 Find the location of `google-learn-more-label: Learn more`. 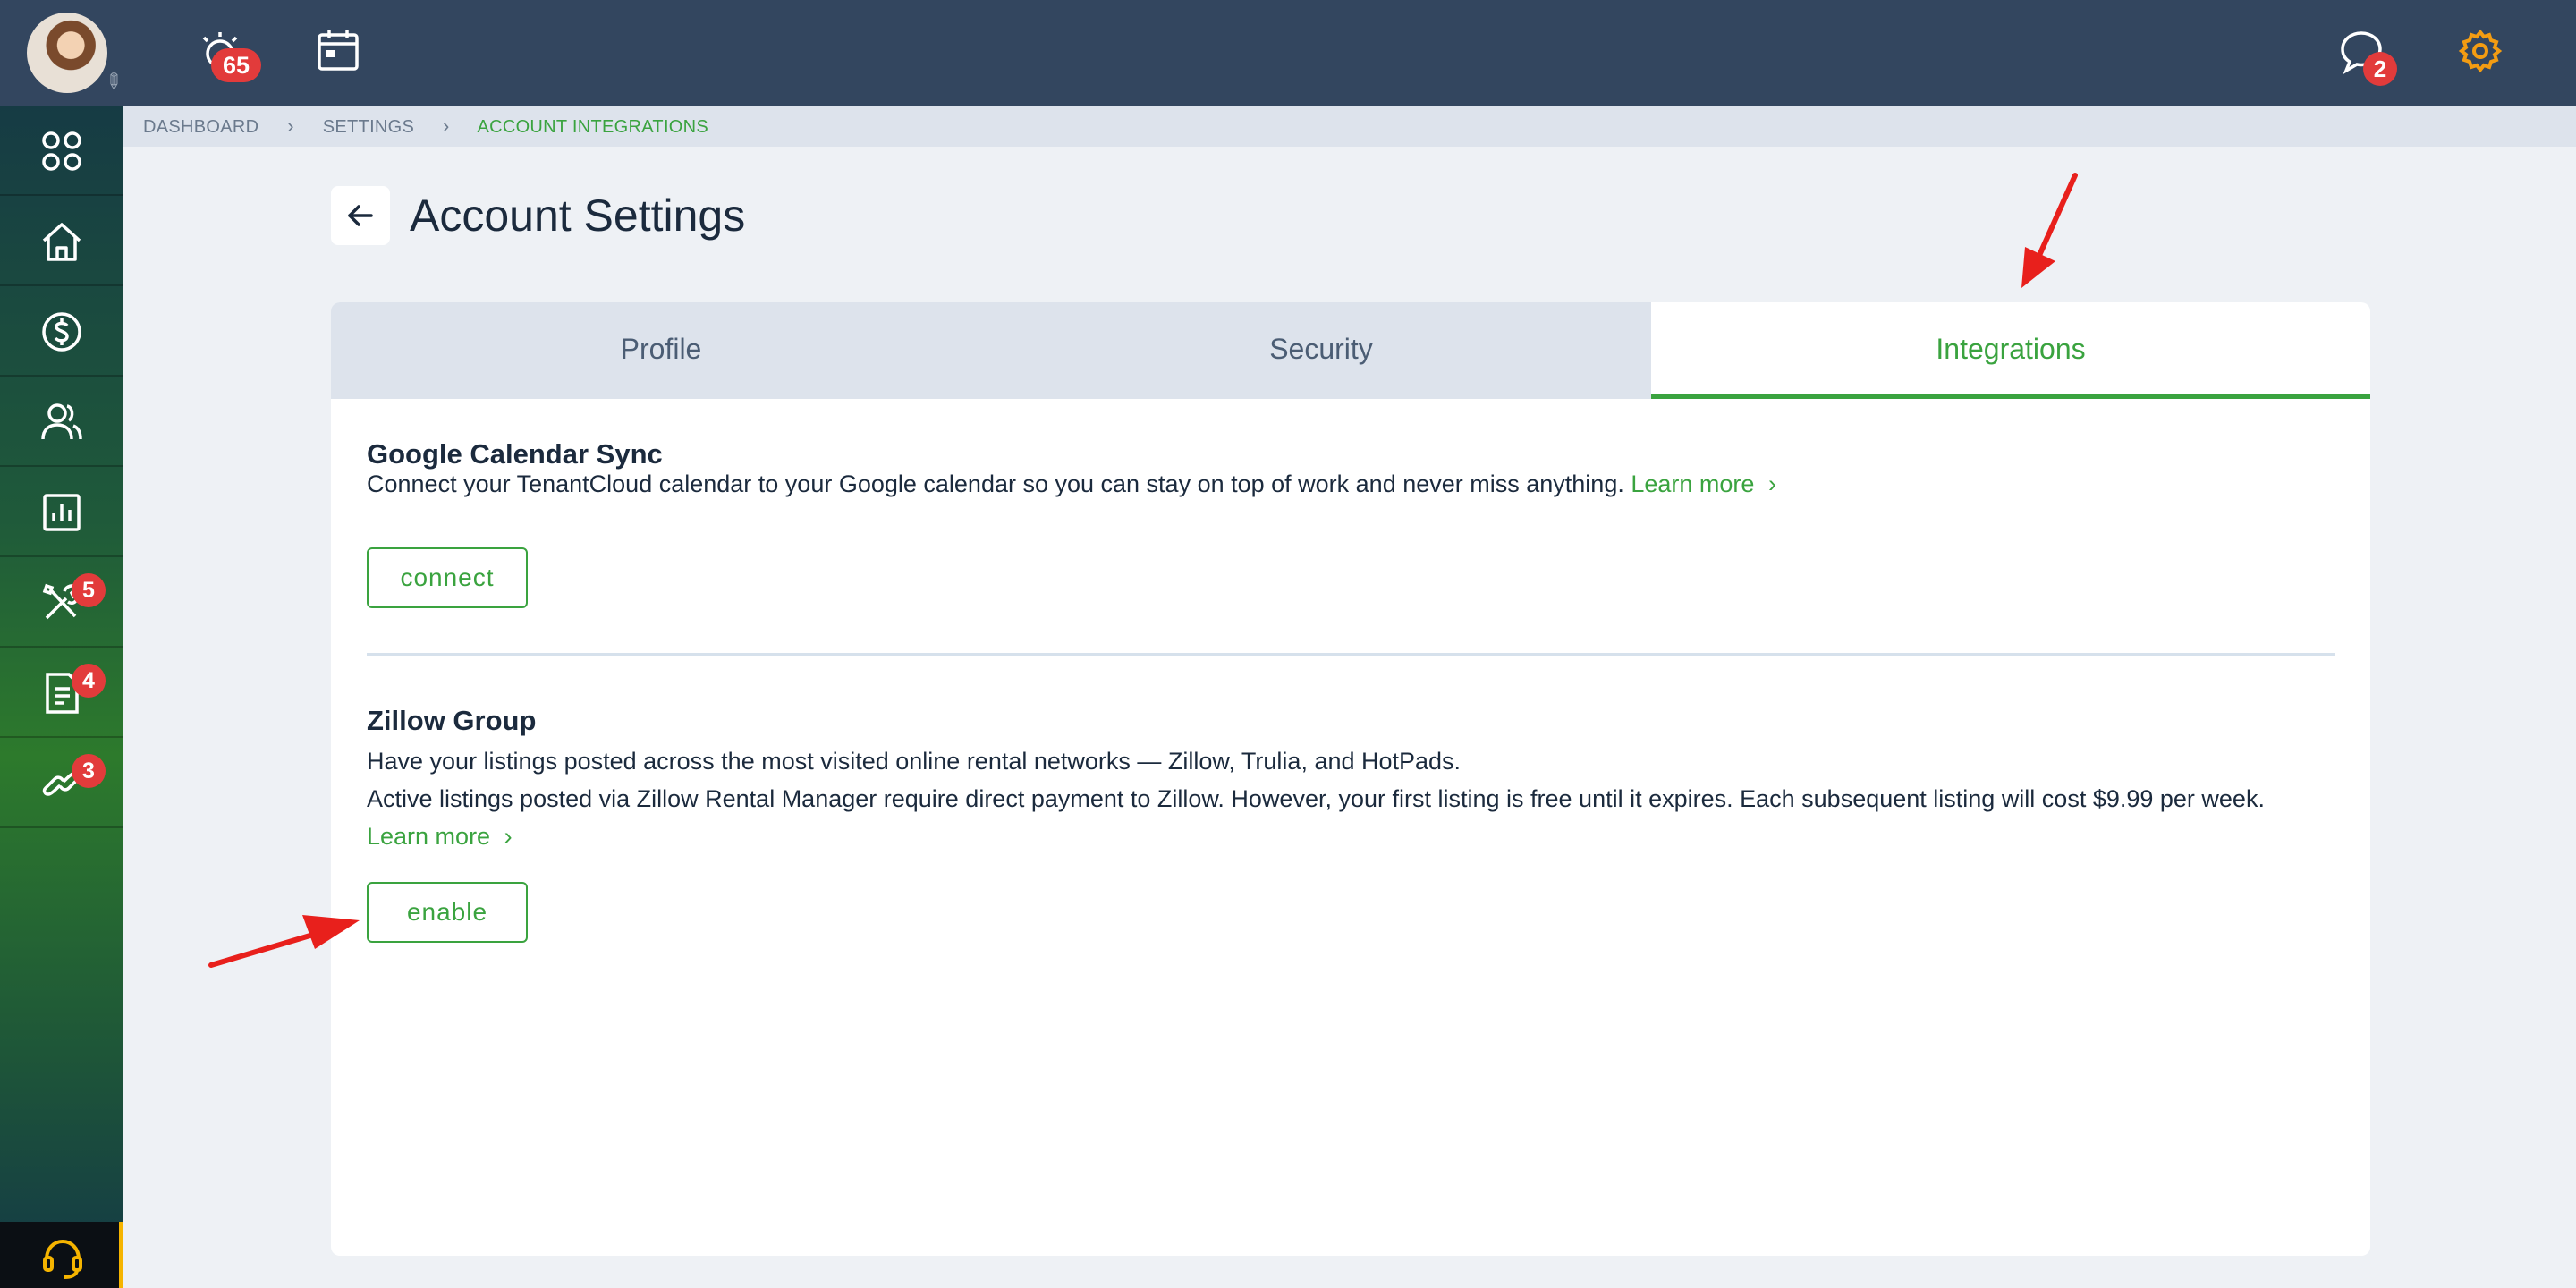

google-learn-more-label: Learn more is located at coordinates (1693, 483).